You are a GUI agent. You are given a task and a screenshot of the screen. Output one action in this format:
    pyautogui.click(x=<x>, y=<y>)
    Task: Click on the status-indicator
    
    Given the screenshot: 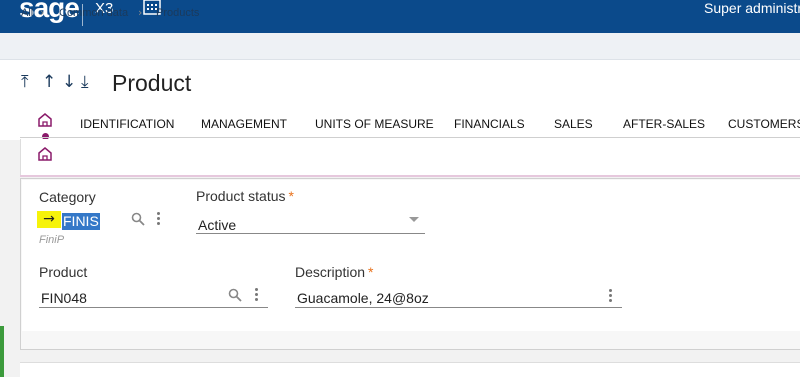 What is the action you would take?
    pyautogui.click(x=2, y=351)
    